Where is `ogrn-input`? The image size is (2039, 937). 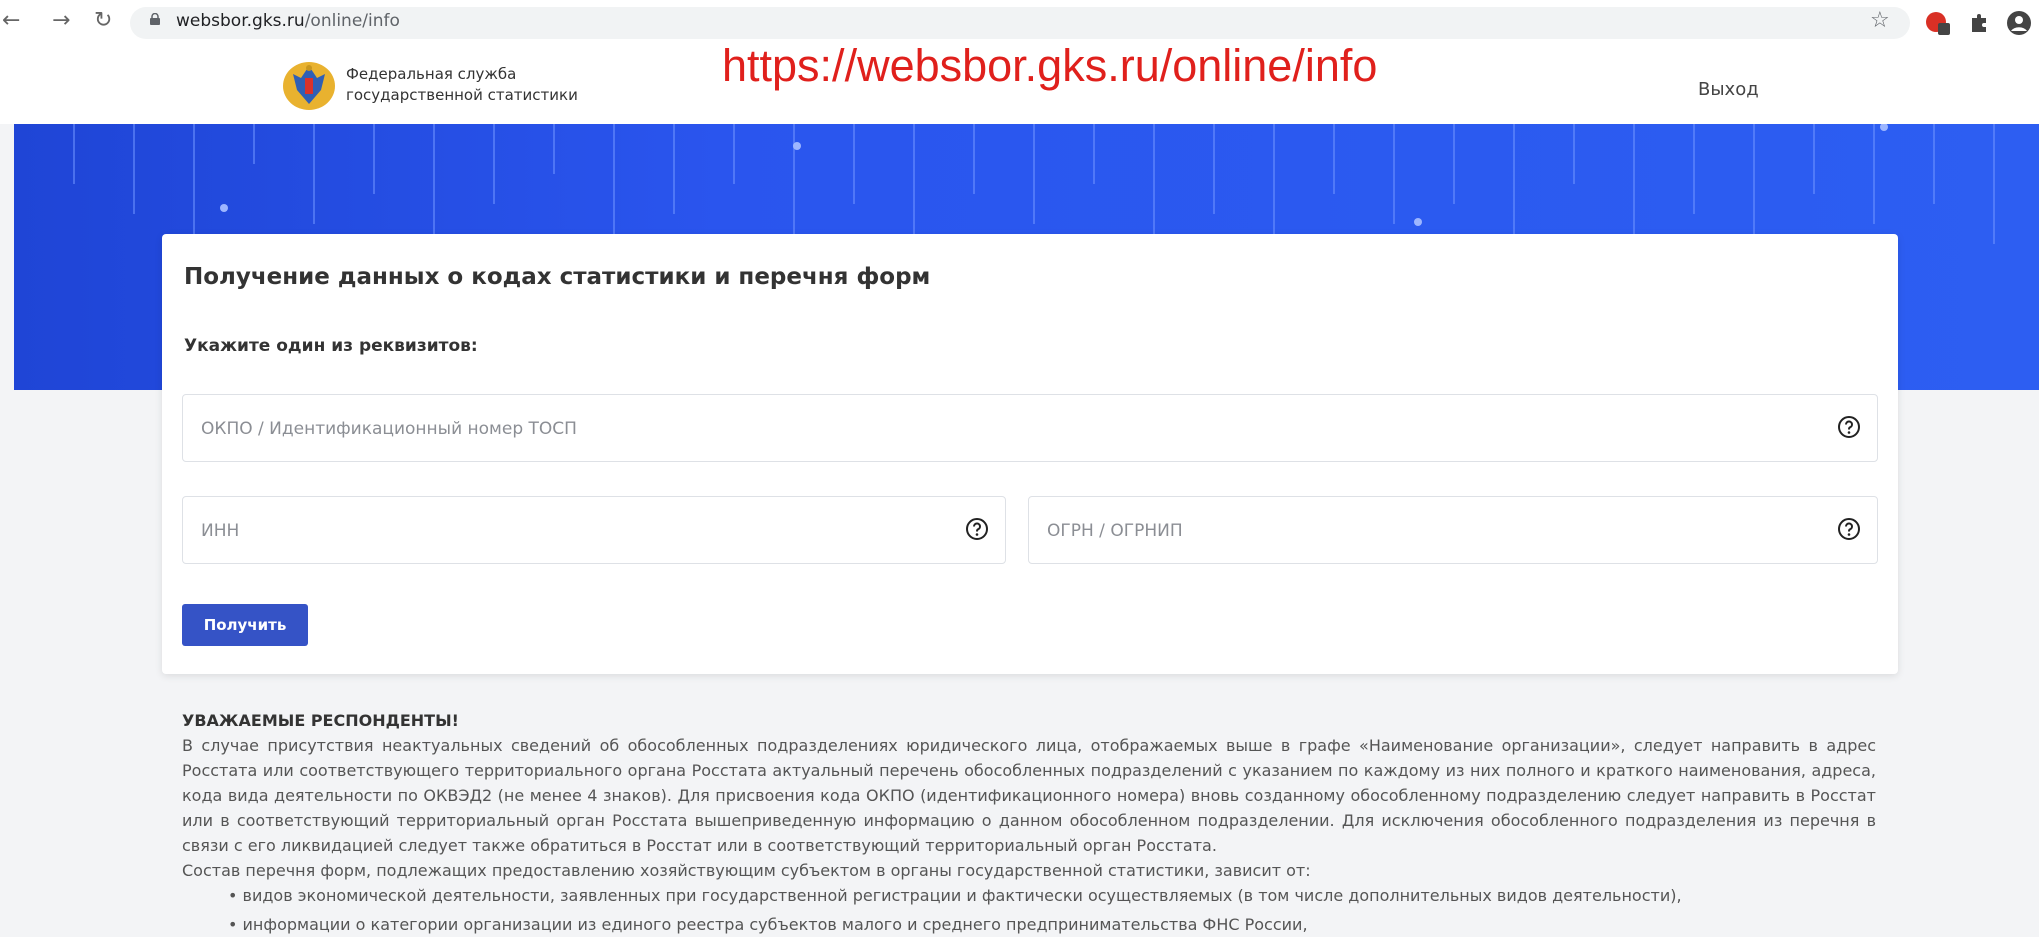 ogrn-input is located at coordinates (1407, 531).